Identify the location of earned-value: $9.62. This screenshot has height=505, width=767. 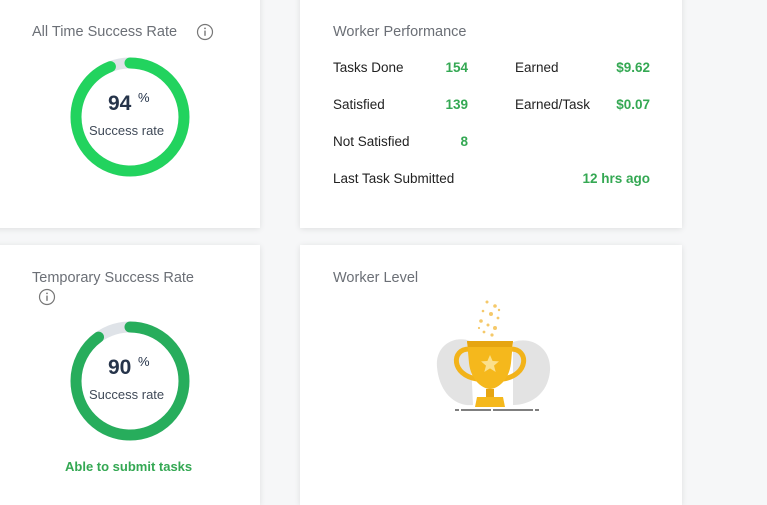
(633, 67).